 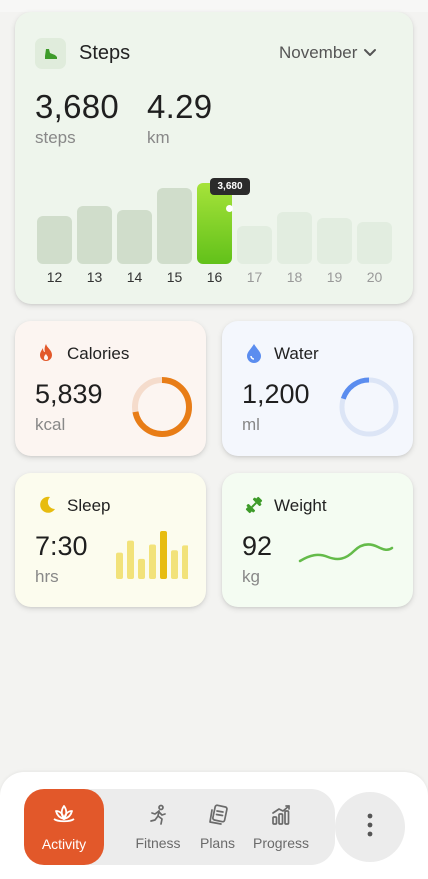 What do you see at coordinates (317, 388) in the screenshot?
I see `water-card: Water 1,200 ml` at bounding box center [317, 388].